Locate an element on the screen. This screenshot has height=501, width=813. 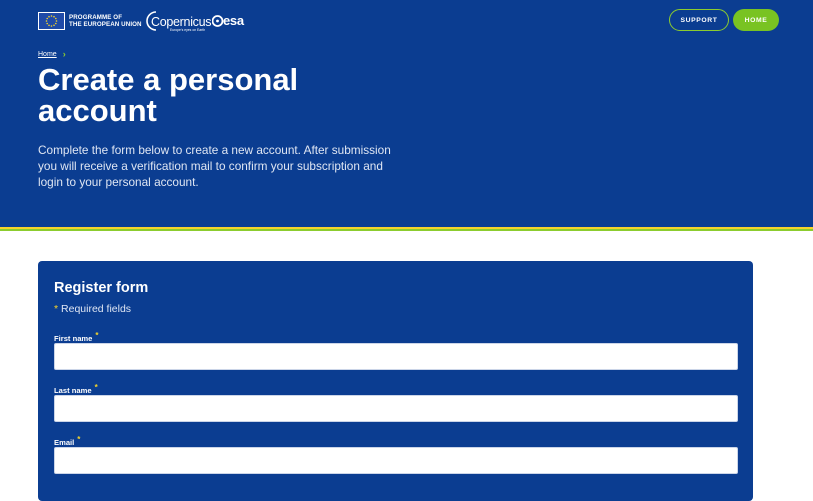
esa-logo-text: esa is located at coordinates (233, 20).